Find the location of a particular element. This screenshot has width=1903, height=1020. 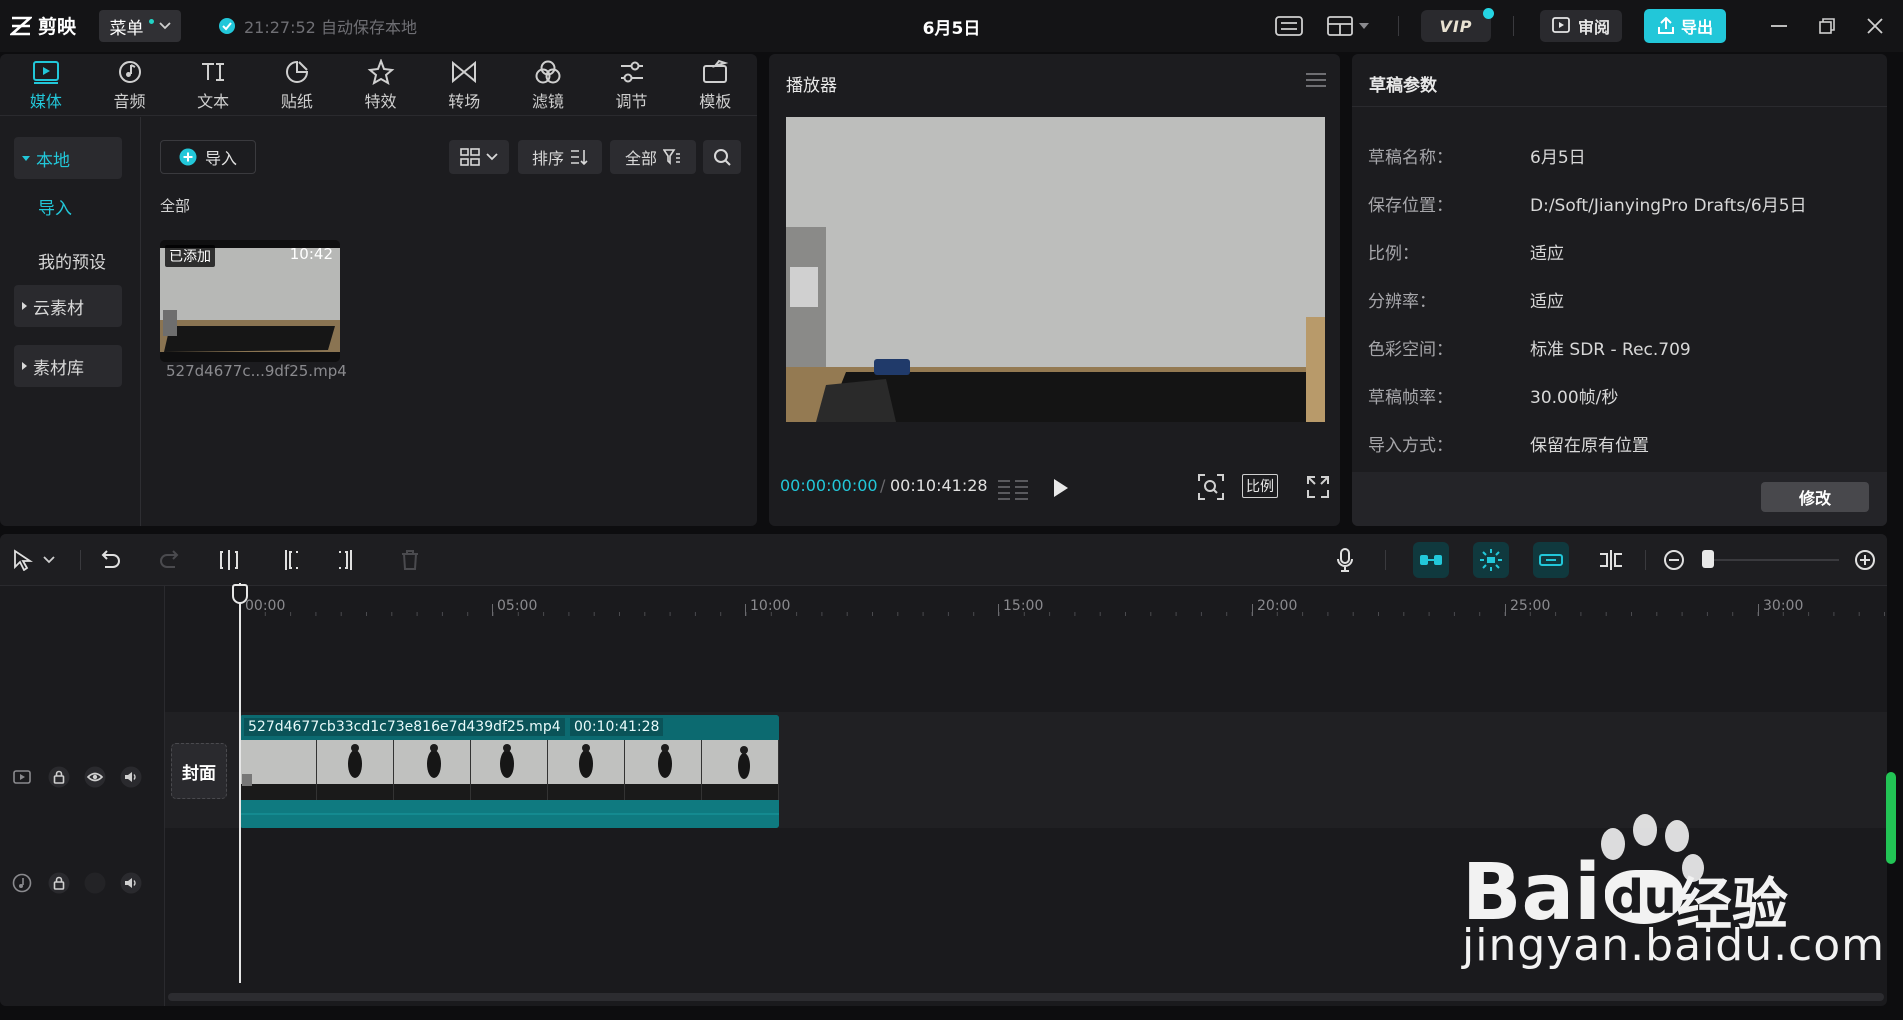

main-track-magnet-button is located at coordinates (1431, 560).